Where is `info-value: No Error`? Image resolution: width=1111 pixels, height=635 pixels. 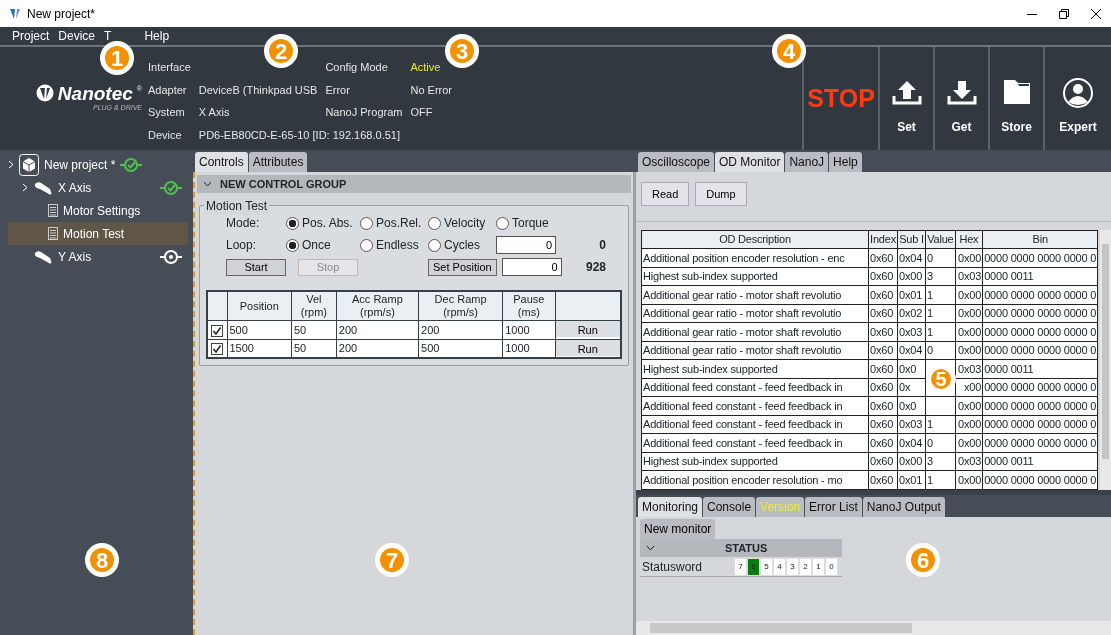 info-value: No Error is located at coordinates (431, 90).